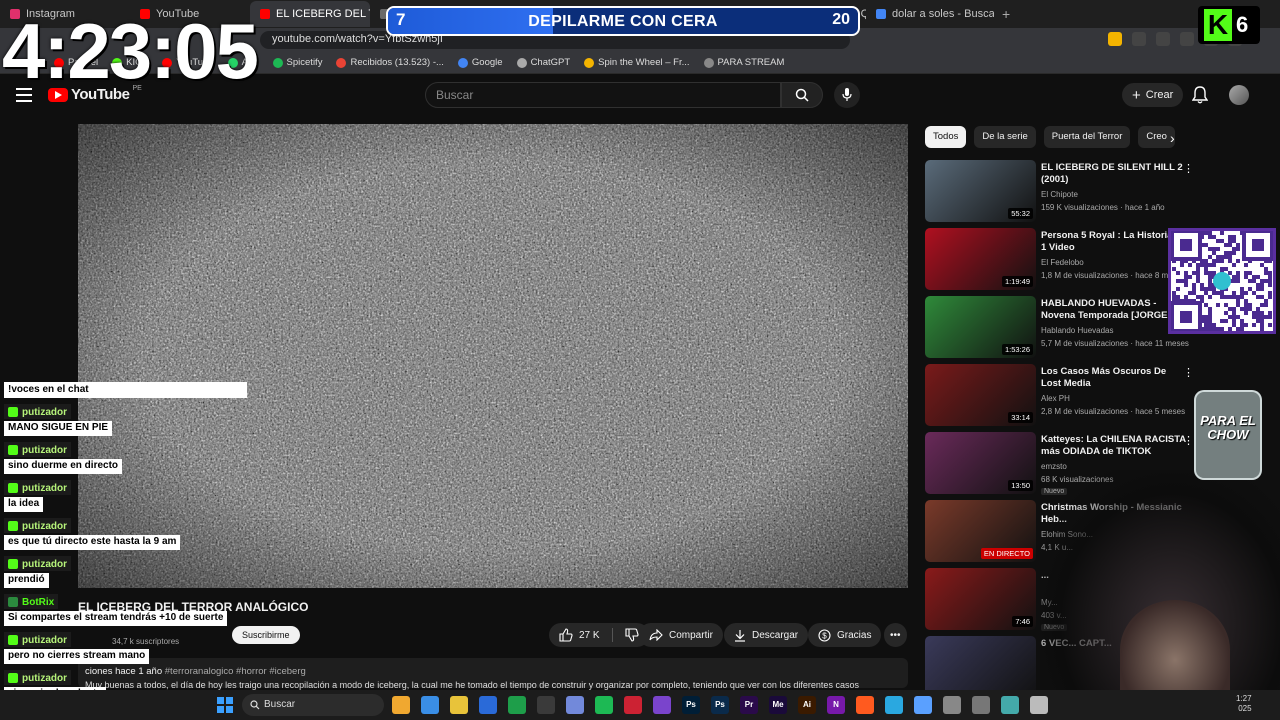 This screenshot has height=720, width=1280. What do you see at coordinates (980, 327) in the screenshot?
I see `related-thumbnail: 1:53:26` at bounding box center [980, 327].